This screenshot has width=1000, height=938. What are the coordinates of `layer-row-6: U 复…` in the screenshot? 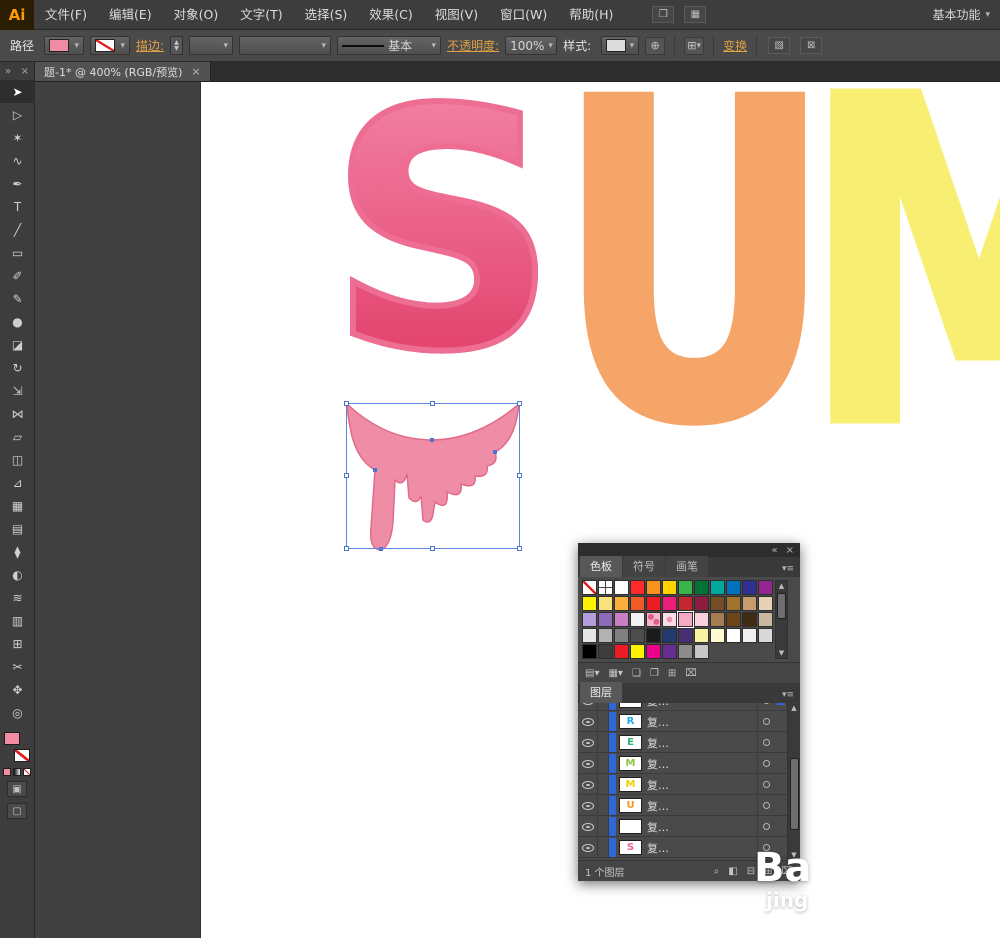 It's located at (682, 806).